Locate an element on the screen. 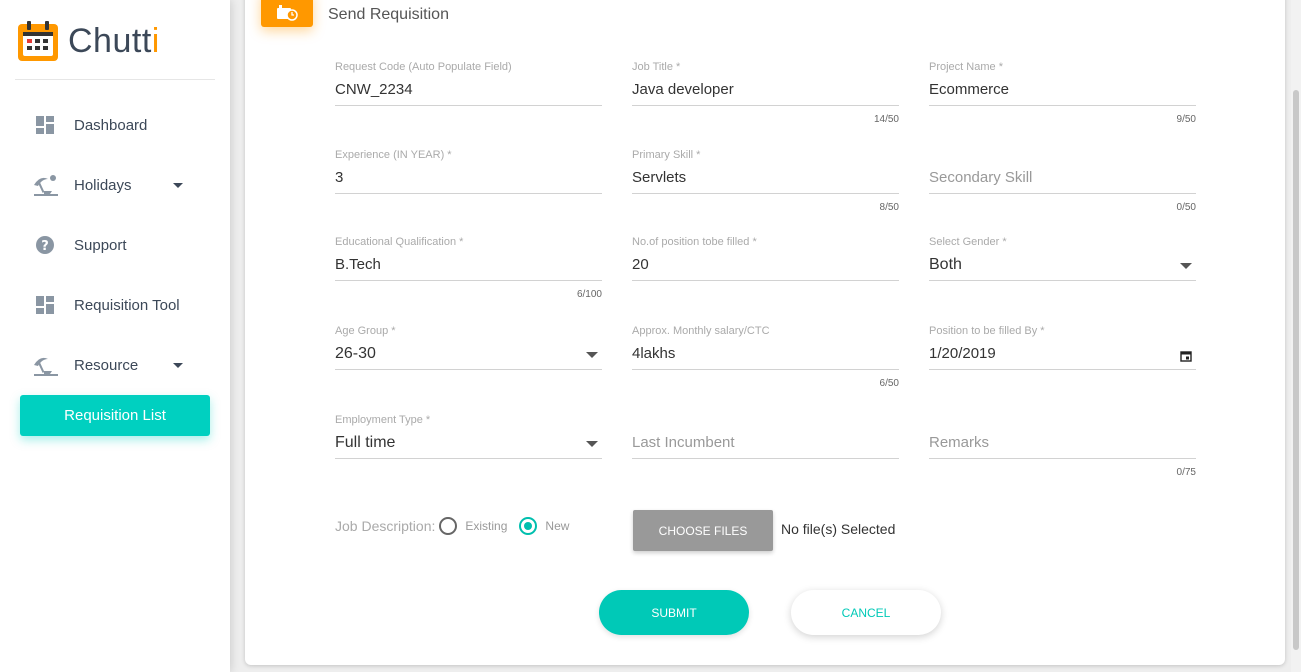 The width and height of the screenshot is (1301, 672). sidebar-item-holidays: Holidays is located at coordinates (115, 185).